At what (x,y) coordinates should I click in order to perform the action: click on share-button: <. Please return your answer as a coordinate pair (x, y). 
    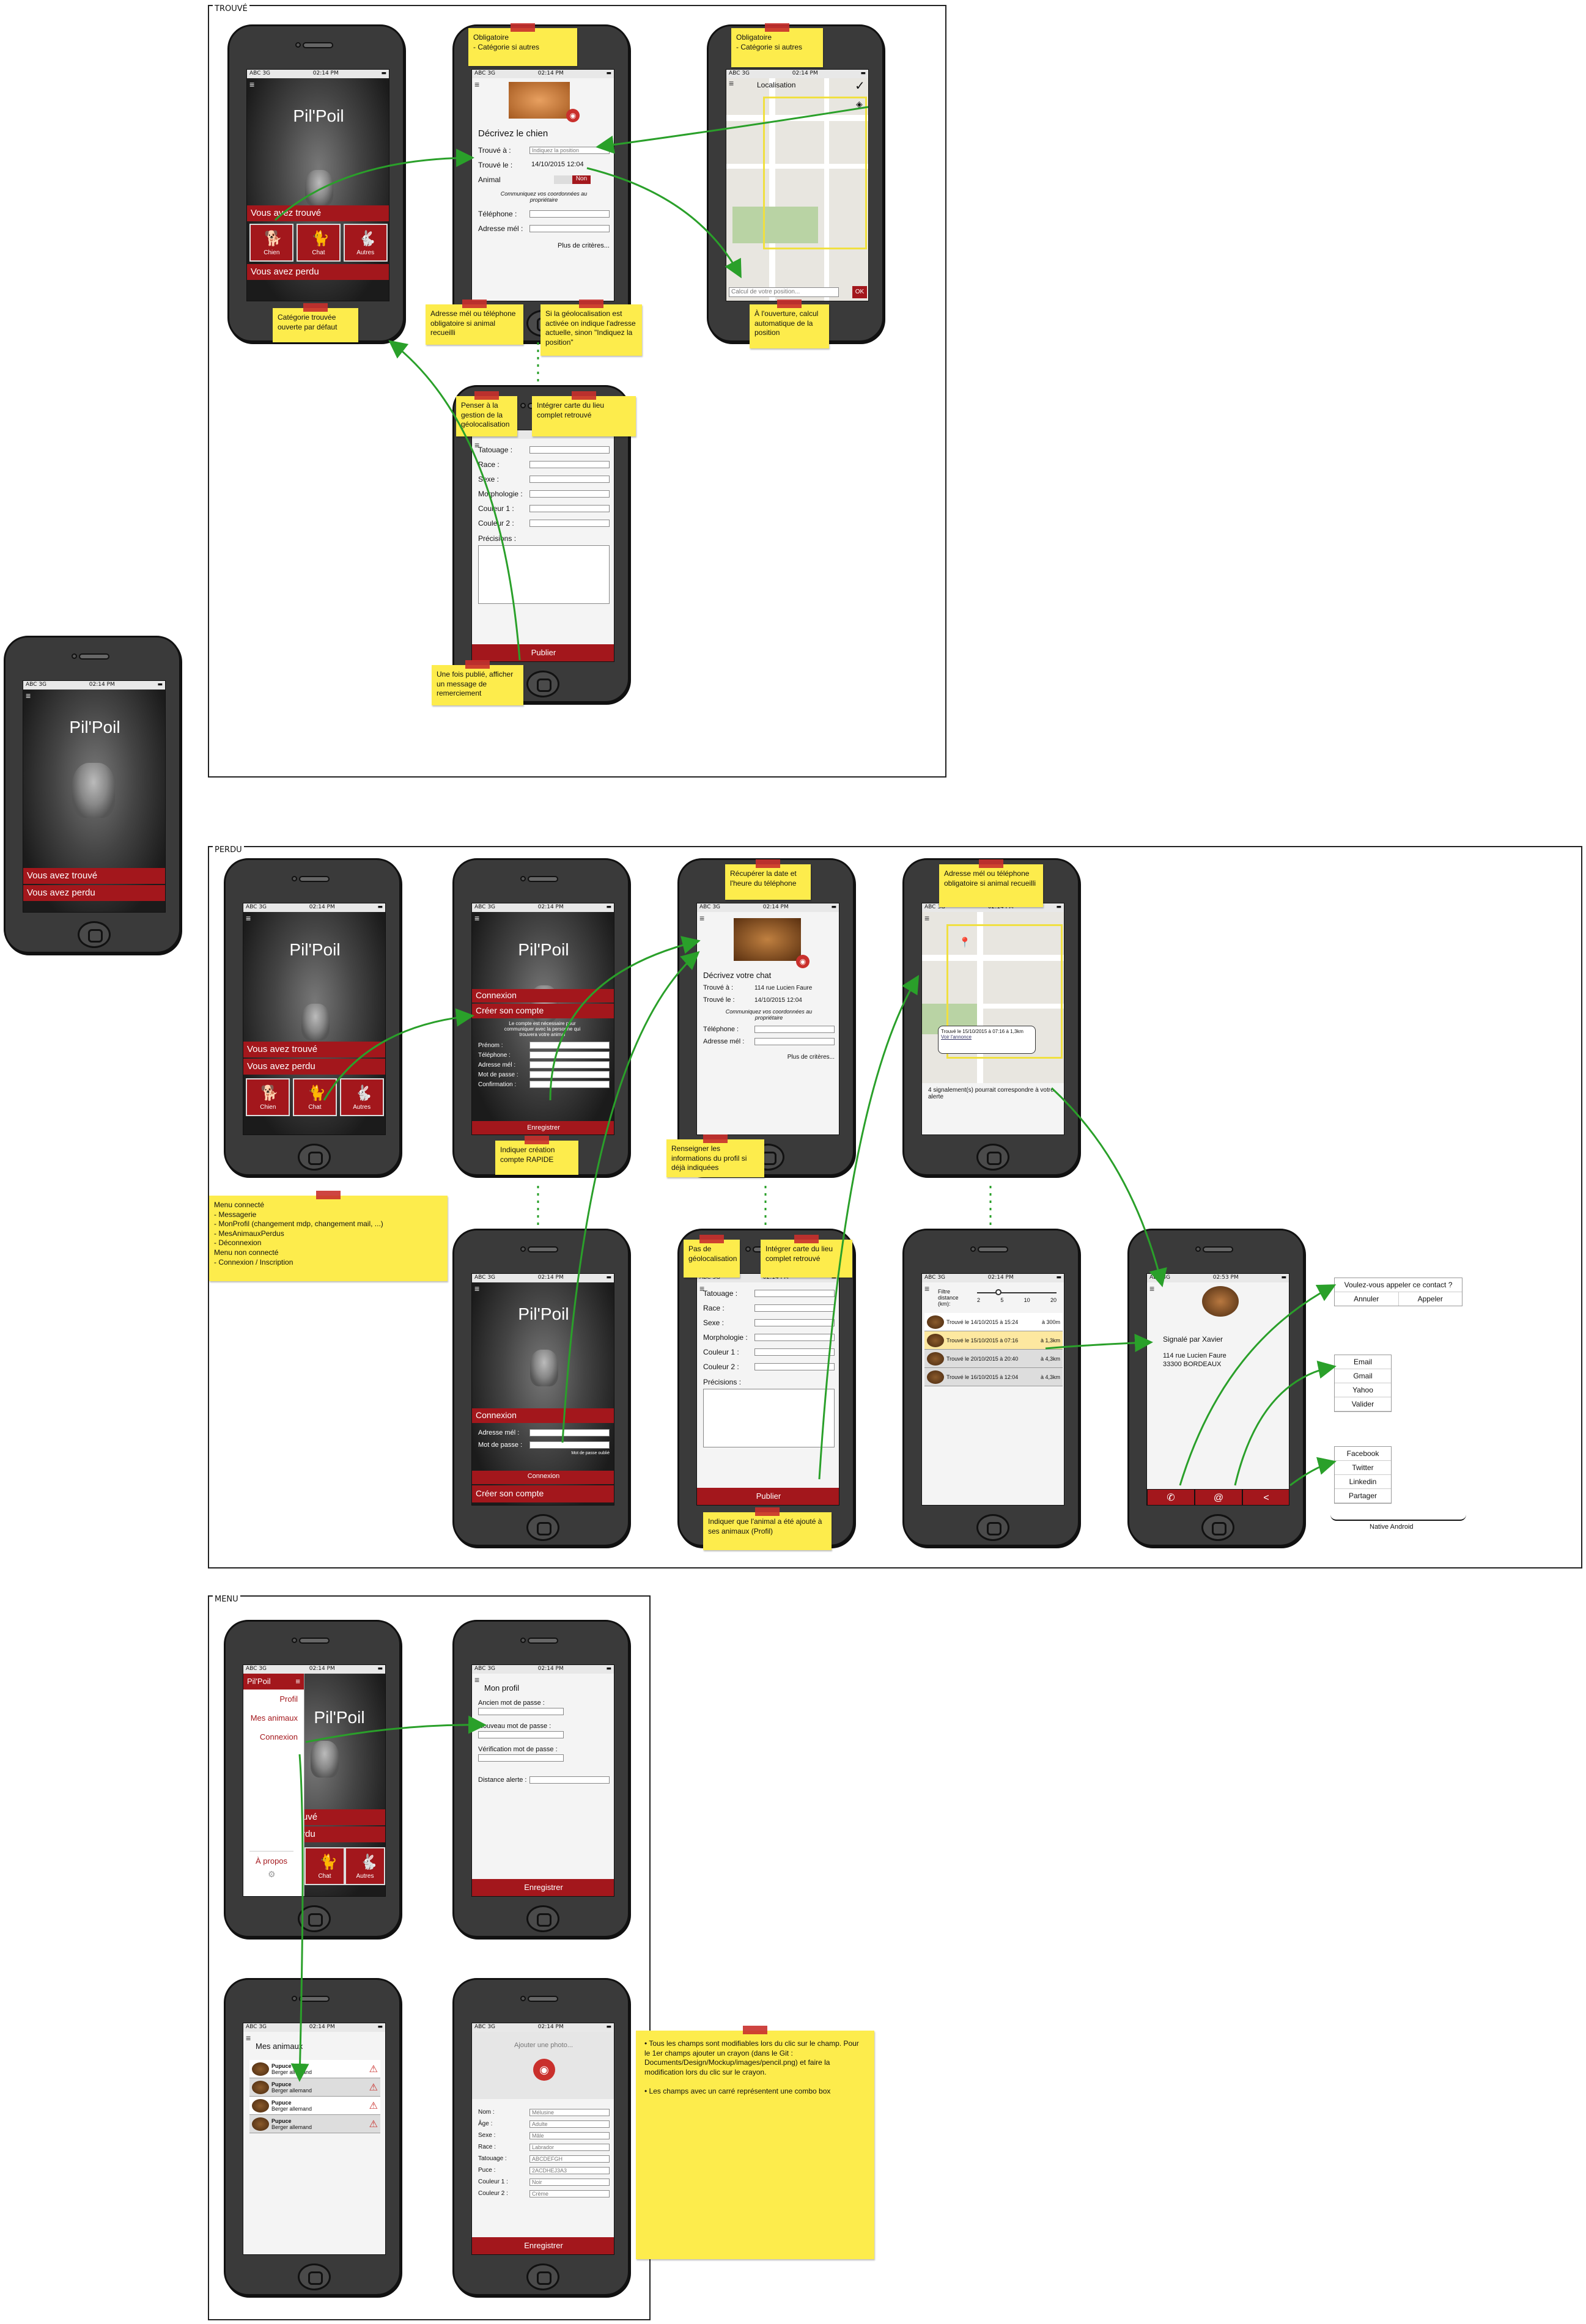
    Looking at the image, I should click on (1265, 1497).